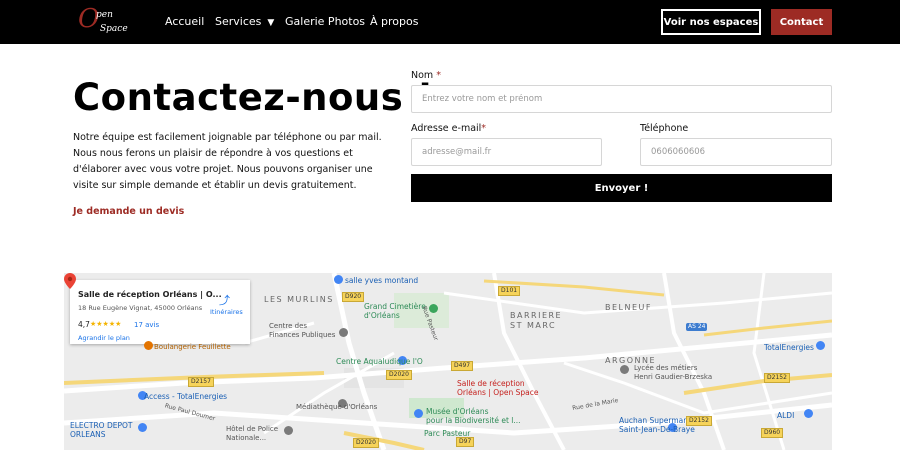 This screenshot has width=900, height=450. I want to click on place-rating: 4,7, so click(84, 324).